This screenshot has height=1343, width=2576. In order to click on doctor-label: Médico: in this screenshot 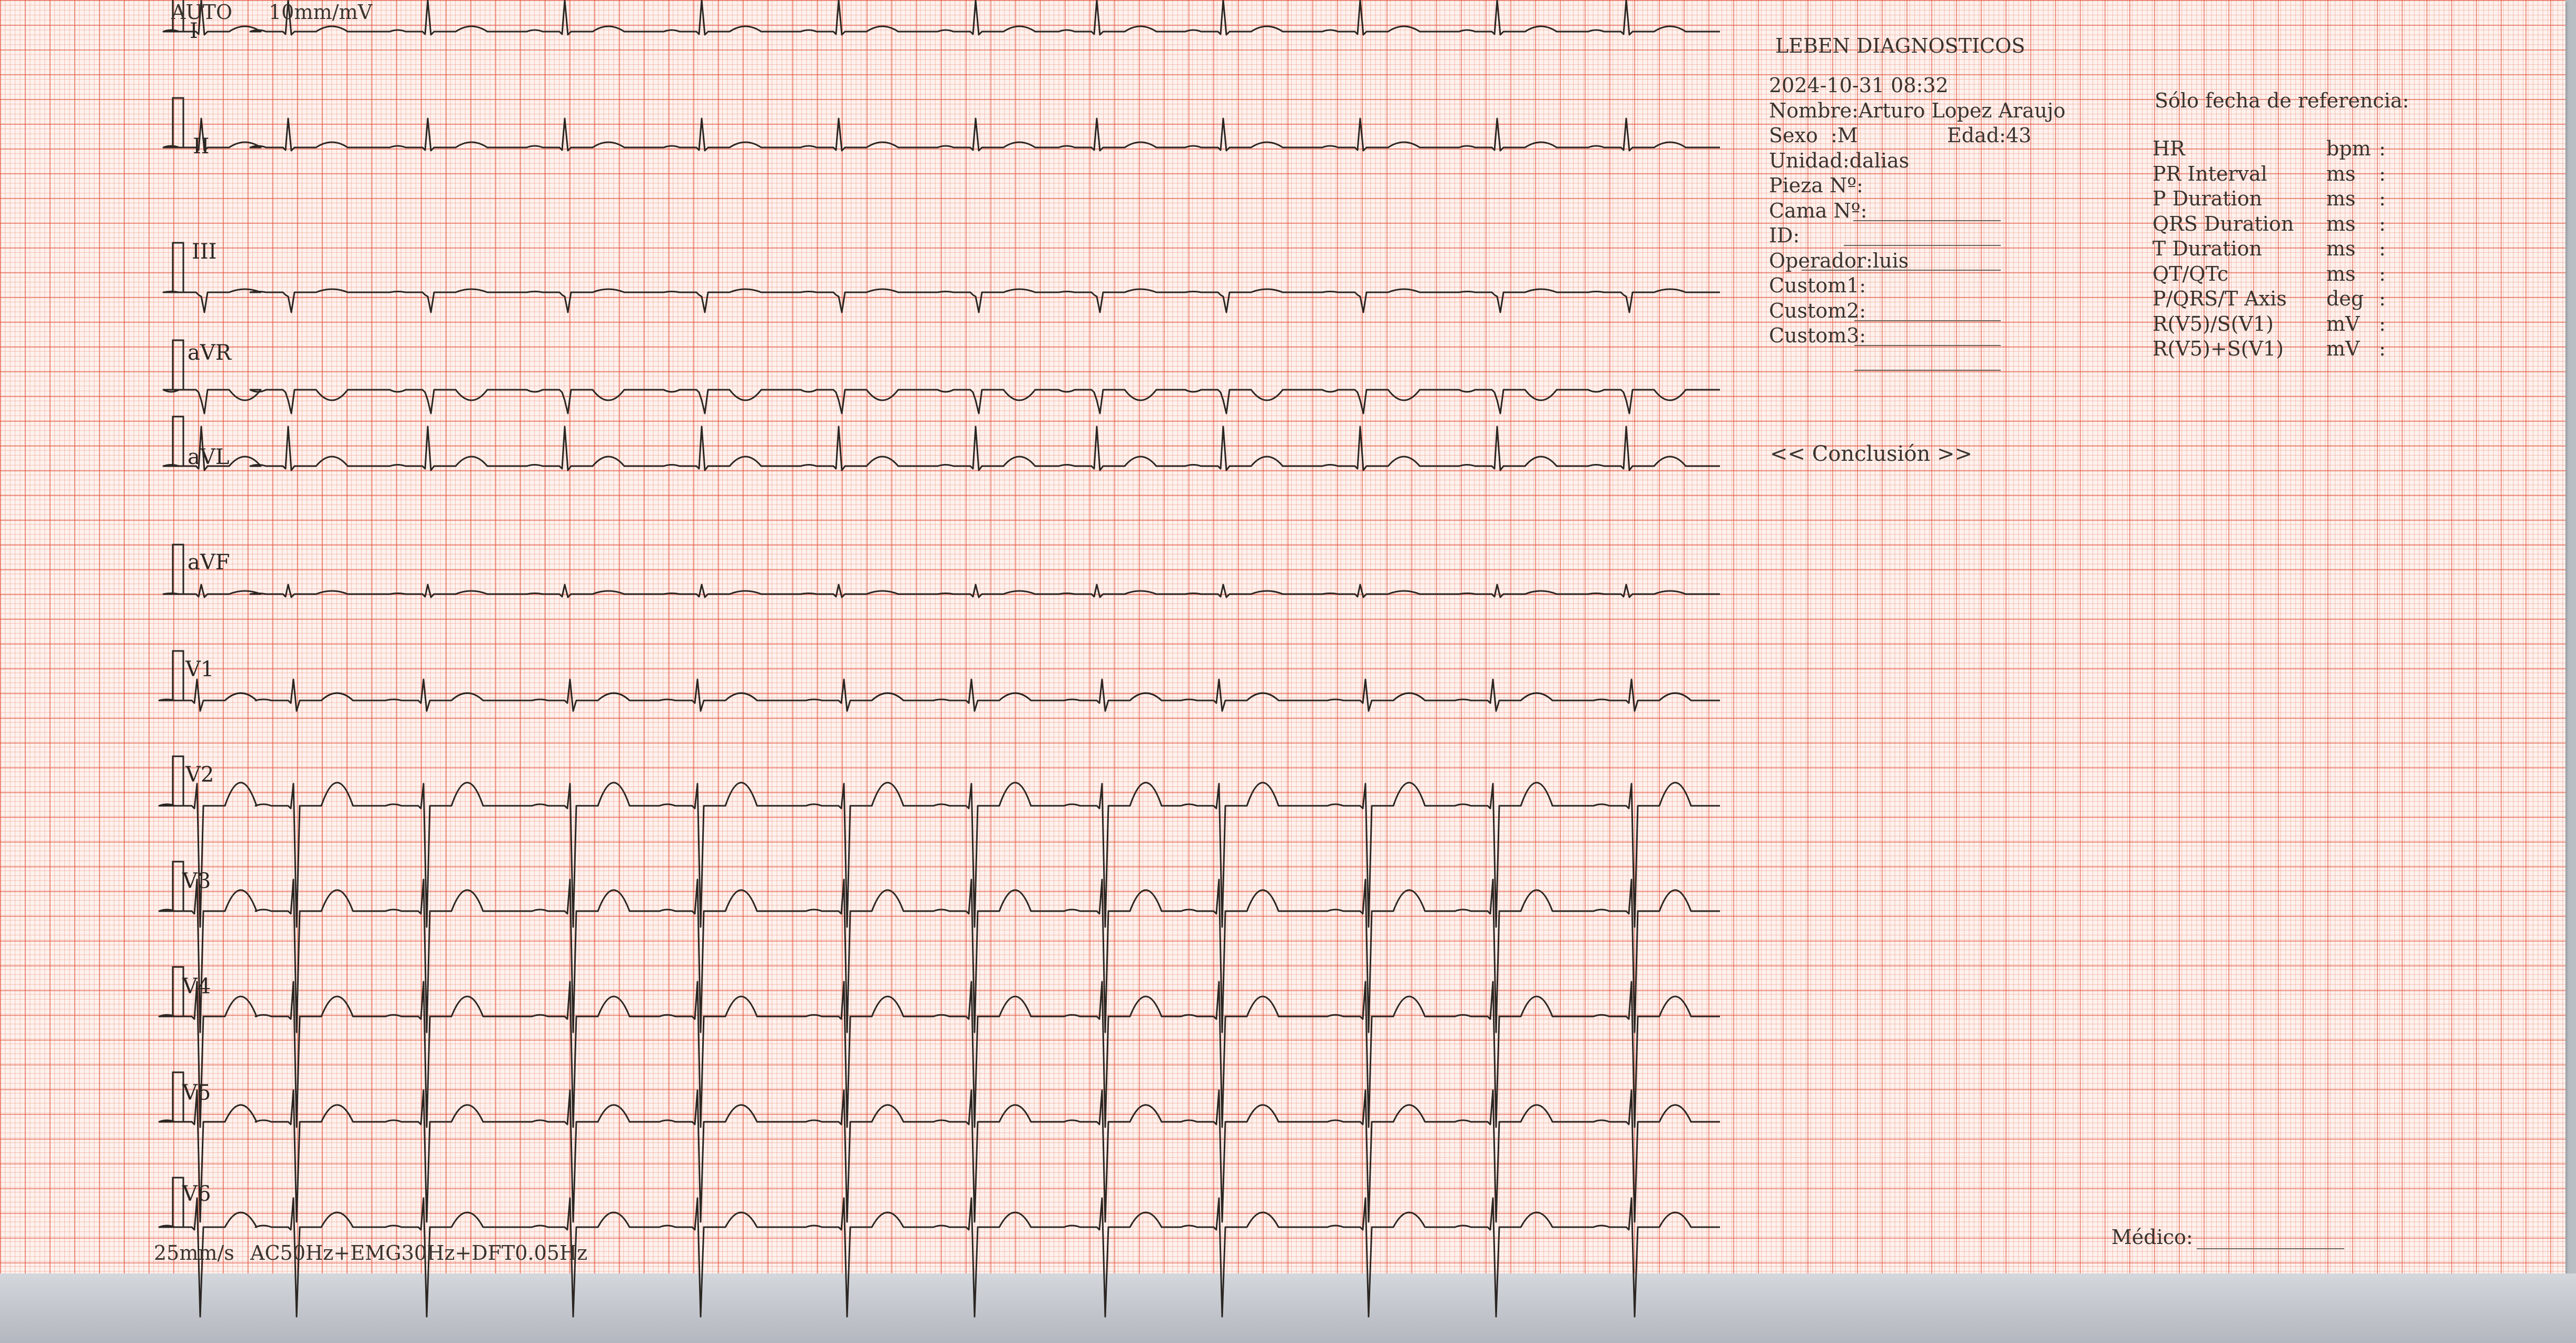, I will do `click(2152, 1237)`.